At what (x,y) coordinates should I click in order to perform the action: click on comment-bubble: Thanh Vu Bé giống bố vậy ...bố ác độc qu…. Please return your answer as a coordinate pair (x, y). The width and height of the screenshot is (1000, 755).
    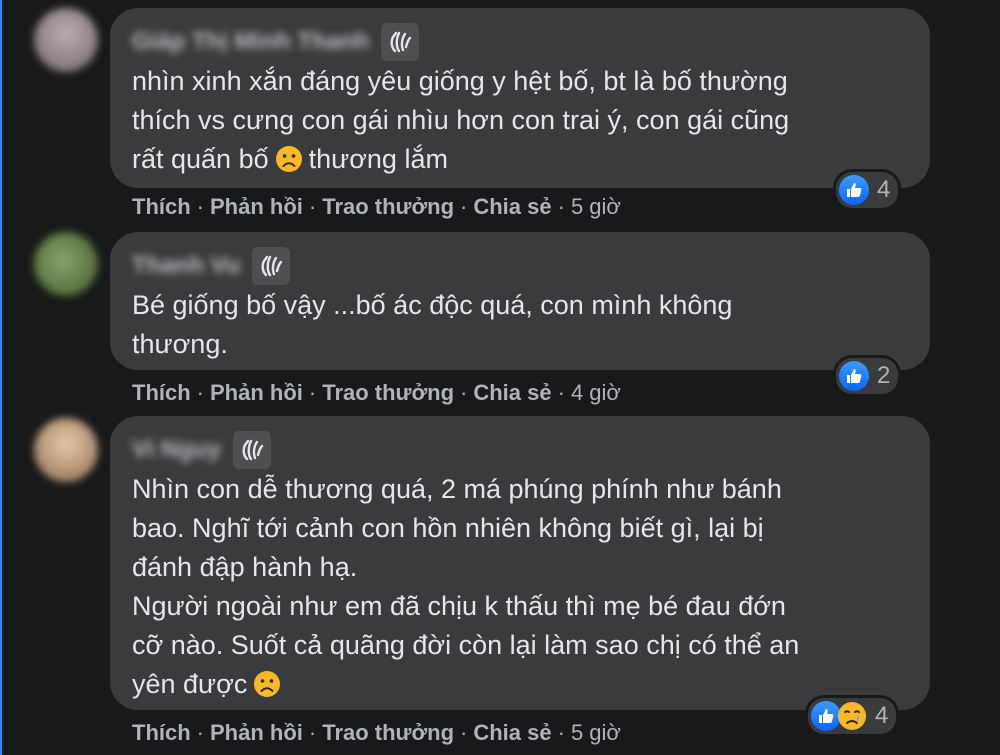
    Looking at the image, I should click on (520, 301).